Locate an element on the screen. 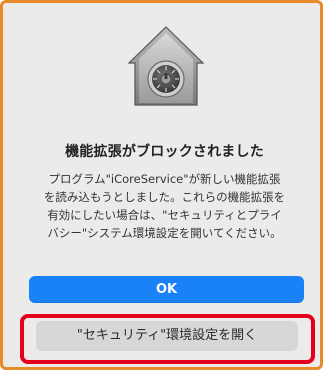  security-lock-icon is located at coordinates (166, 67).